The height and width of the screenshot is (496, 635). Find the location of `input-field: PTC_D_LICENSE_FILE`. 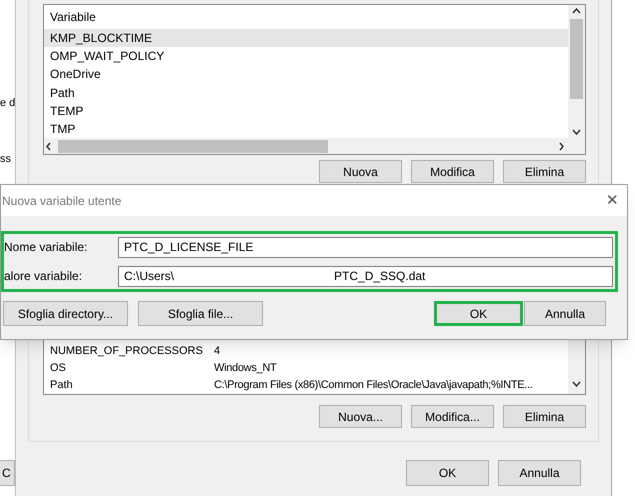

input-field: PTC_D_LICENSE_FILE is located at coordinates (365, 247).